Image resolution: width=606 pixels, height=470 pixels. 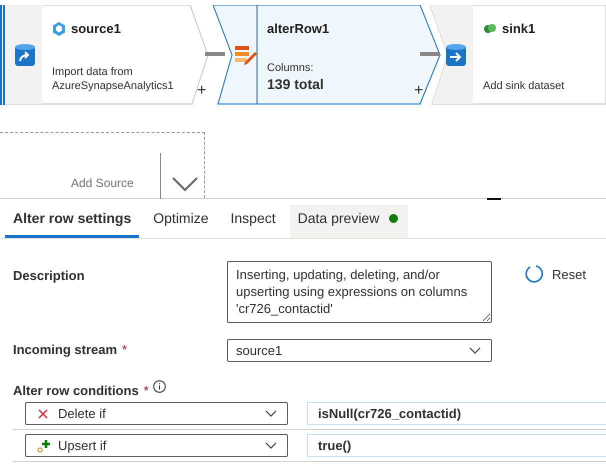 What do you see at coordinates (555, 274) in the screenshot?
I see `reset-button: Reset` at bounding box center [555, 274].